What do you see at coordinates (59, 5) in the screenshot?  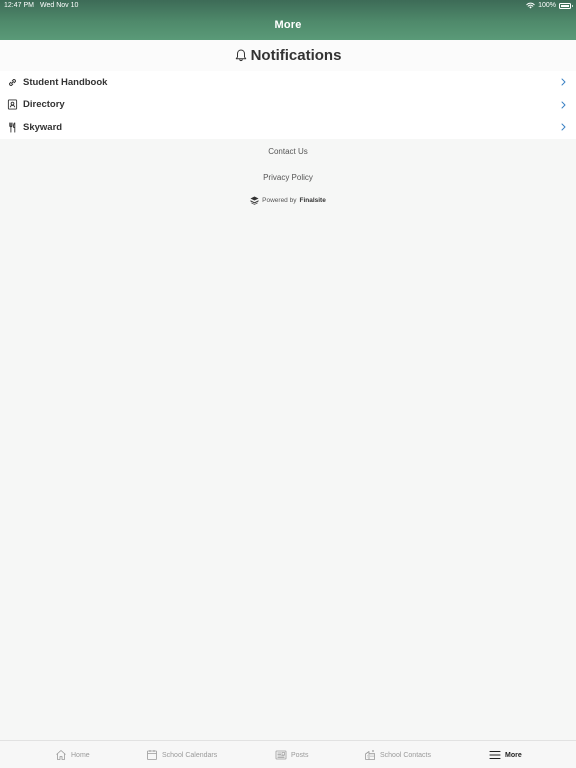 I see `status-date: Wed Nov 10` at bounding box center [59, 5].